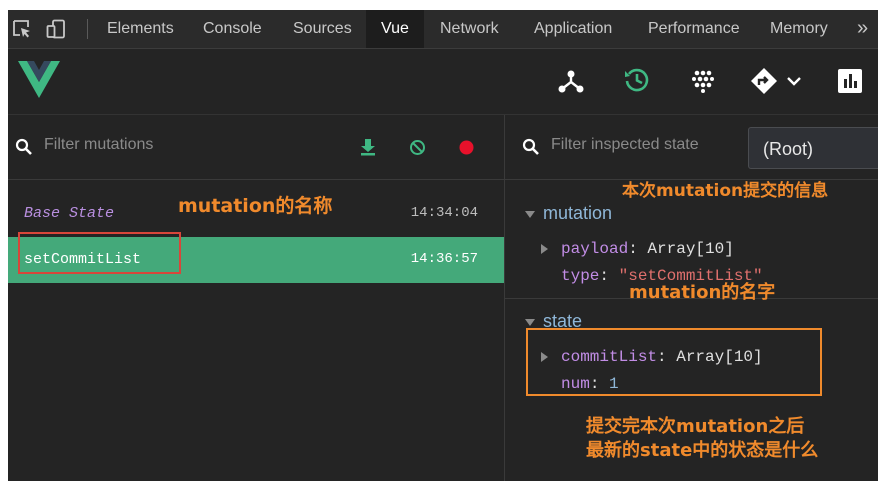  Describe the element at coordinates (725, 191) in the screenshot. I see `annotation-commit-info: 本次mutation提交的信息` at that location.